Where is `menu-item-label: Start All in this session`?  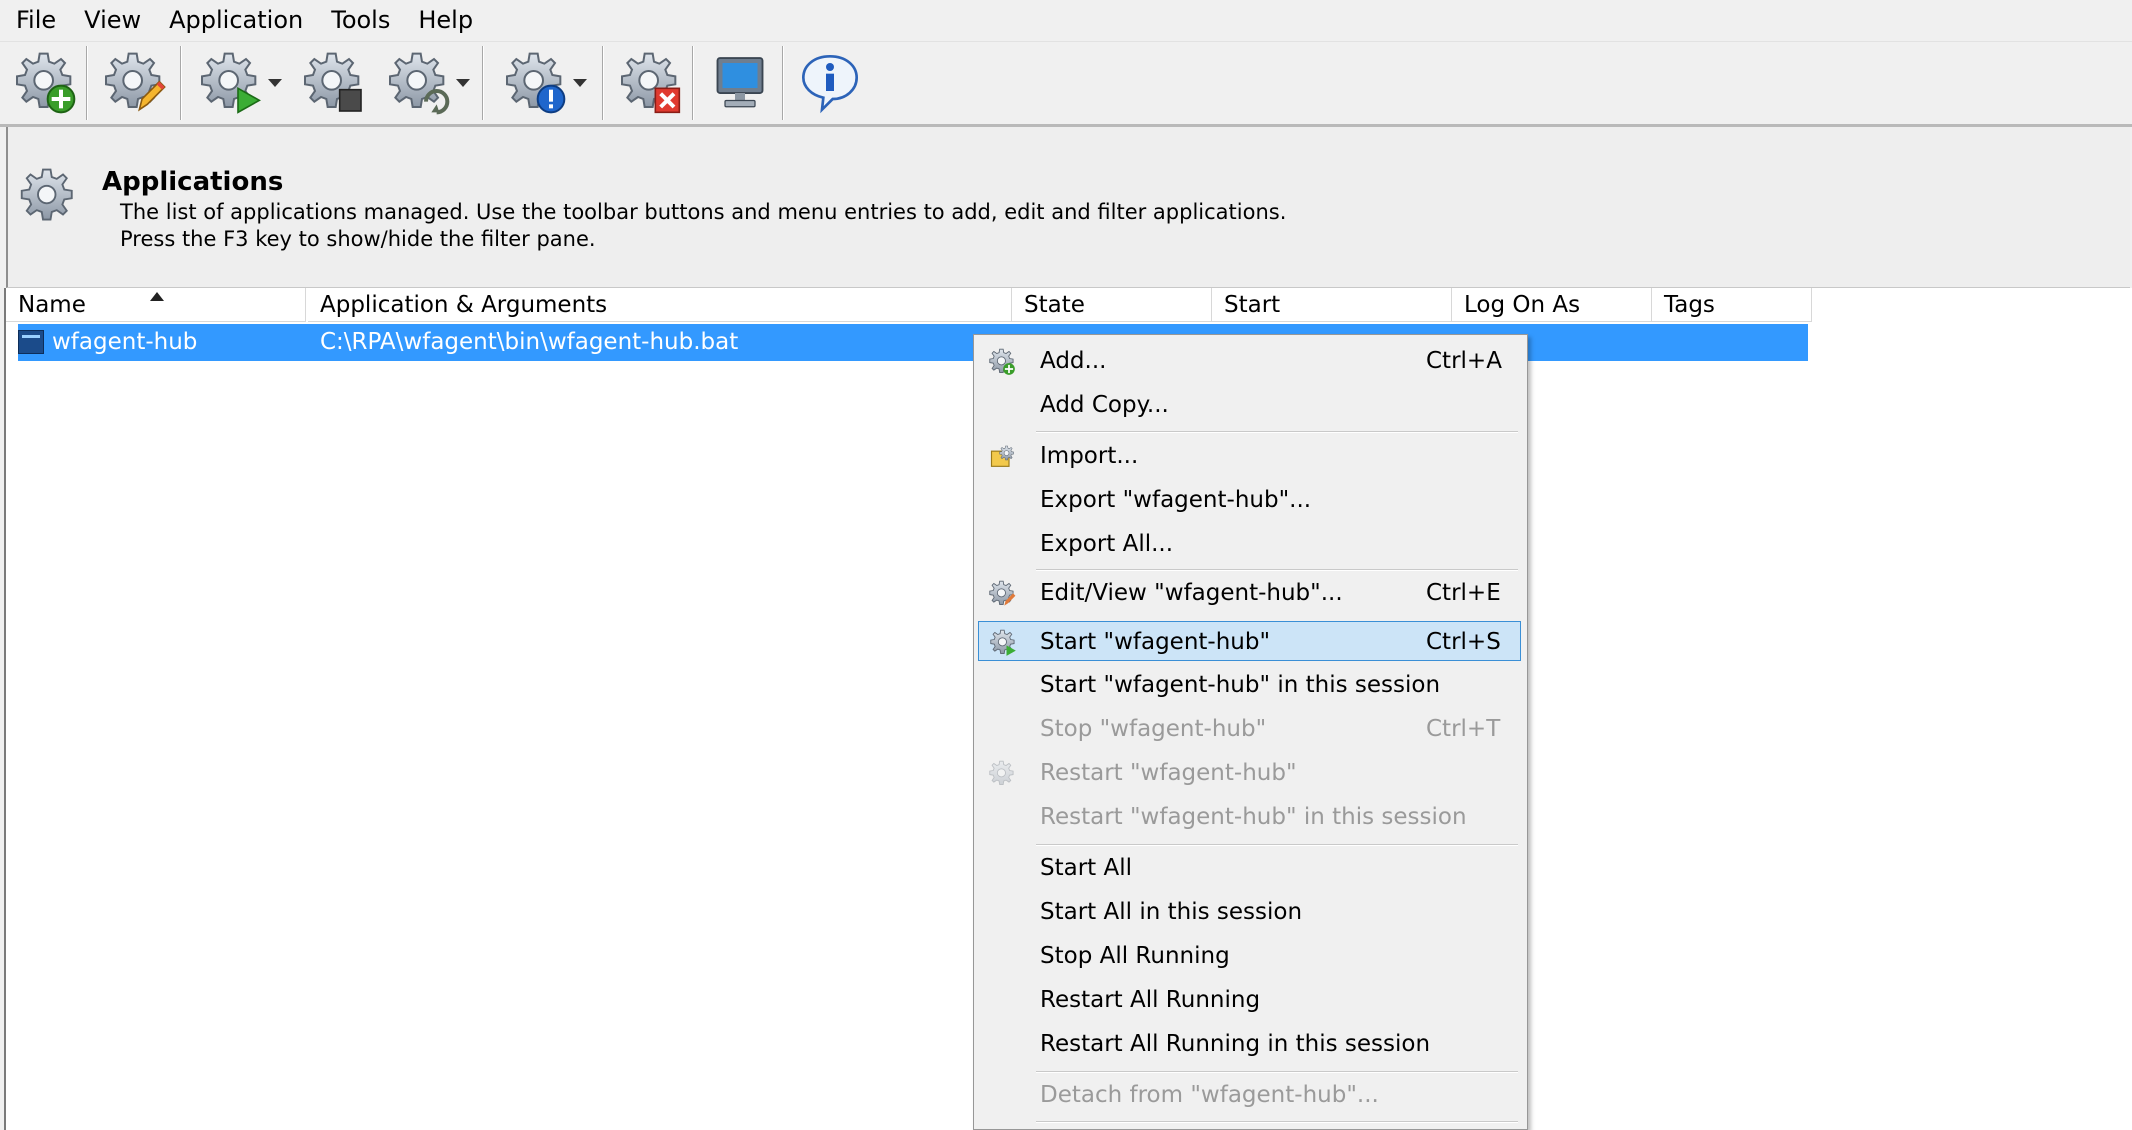 menu-item-label: Start All in this session is located at coordinates (1171, 912).